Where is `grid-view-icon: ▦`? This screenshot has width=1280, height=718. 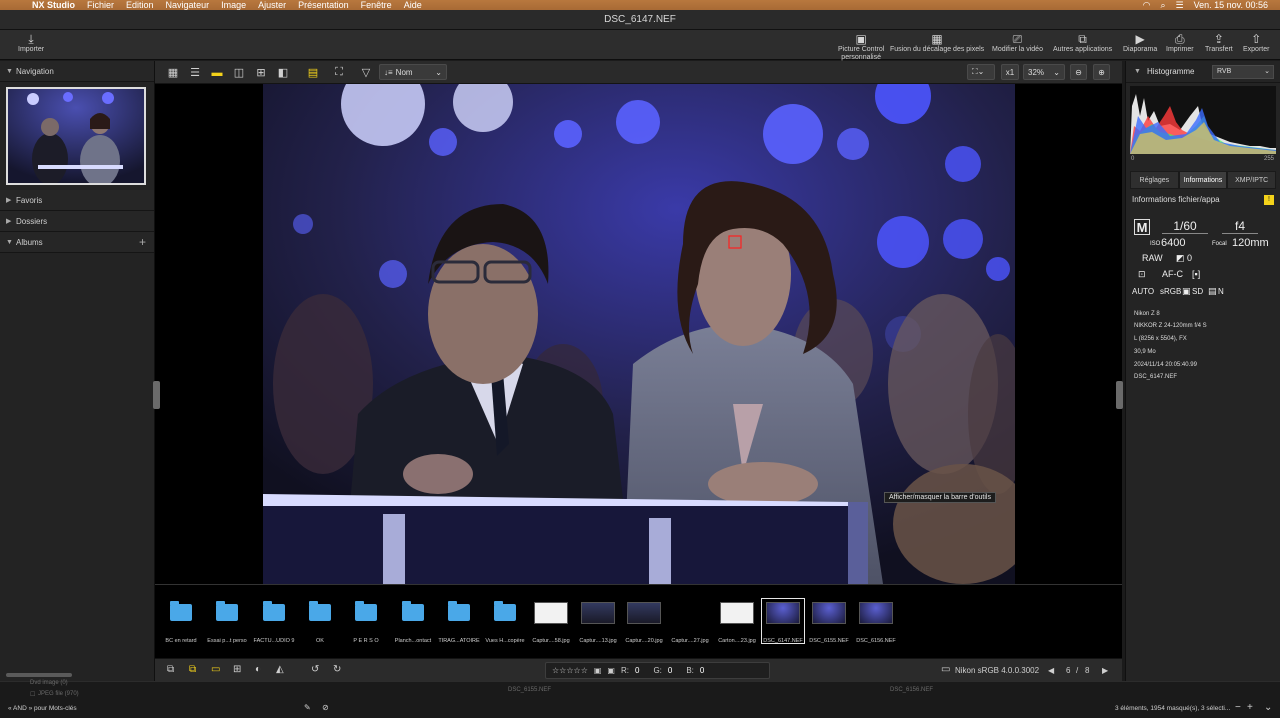
grid-view-icon: ▦ is located at coordinates (173, 72).